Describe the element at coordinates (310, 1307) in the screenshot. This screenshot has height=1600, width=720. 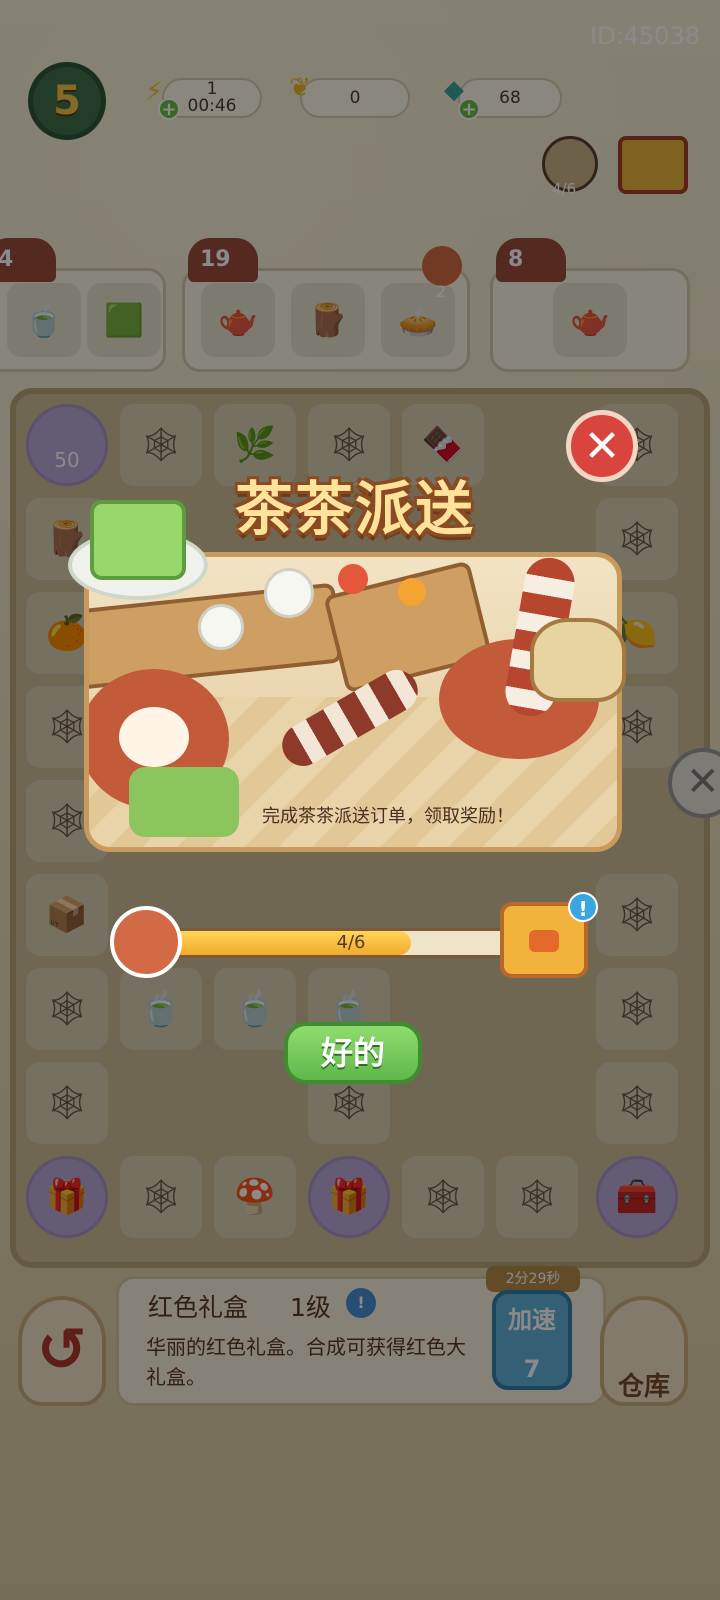
I see `item-level: 1级` at that location.